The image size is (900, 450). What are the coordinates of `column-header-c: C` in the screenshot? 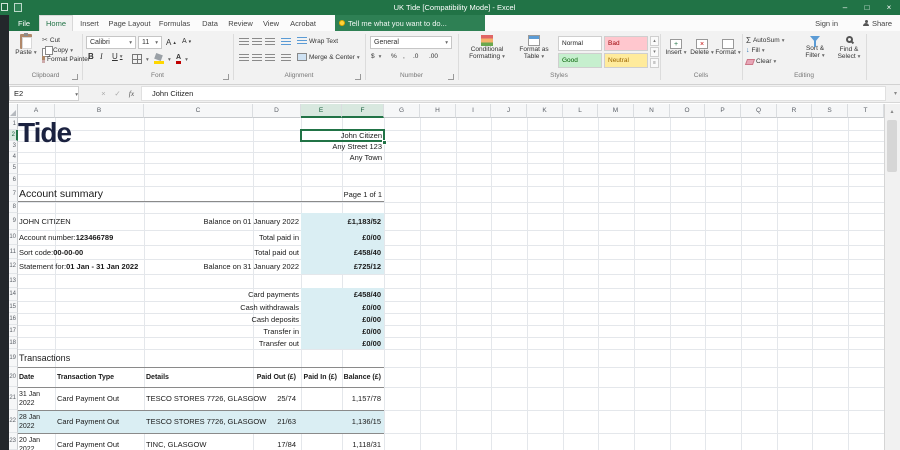 It's located at (198, 111).